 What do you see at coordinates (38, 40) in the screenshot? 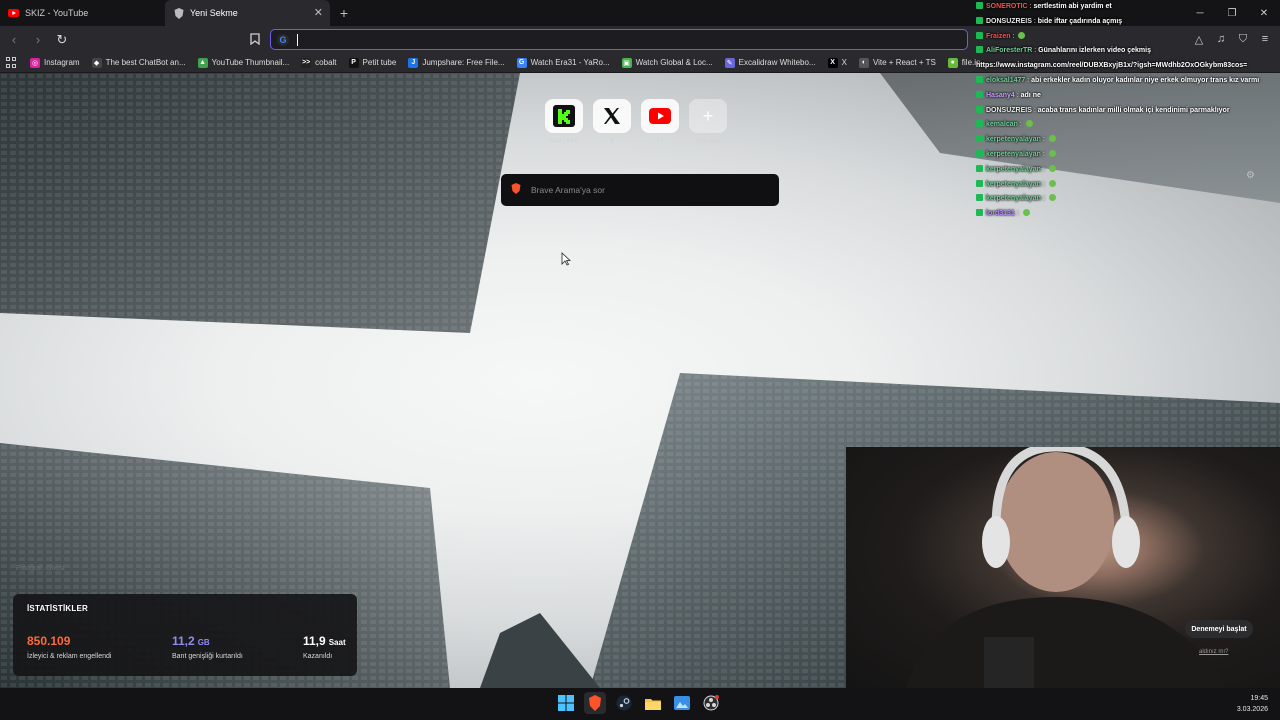
I see `forward-button: ›` at bounding box center [38, 40].